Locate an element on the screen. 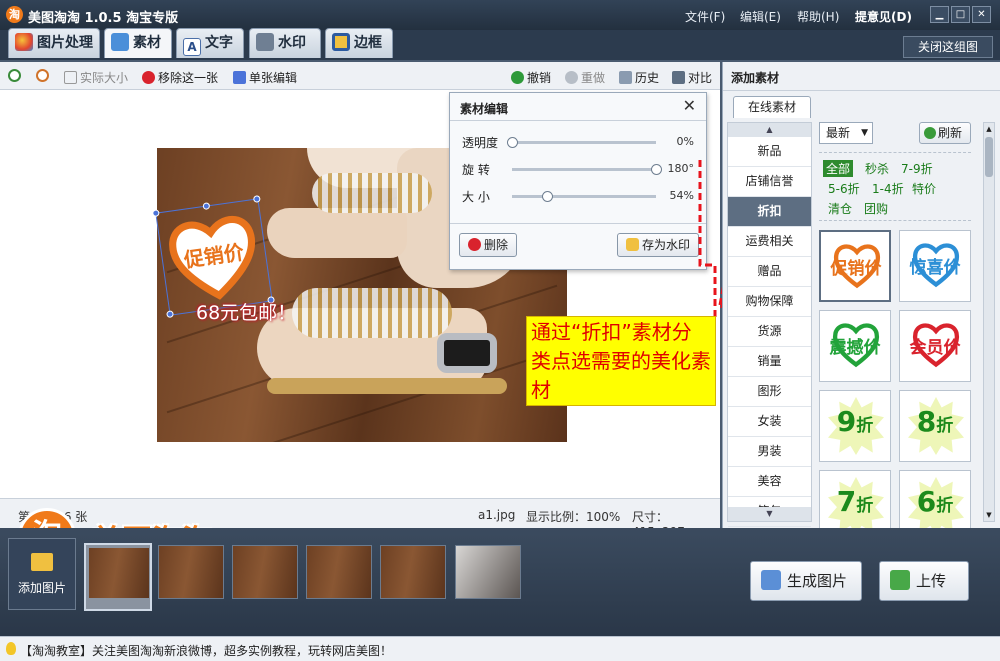  app-title: 美图淘淘 1.0.5 淘宝专版 is located at coordinates (103, 18).